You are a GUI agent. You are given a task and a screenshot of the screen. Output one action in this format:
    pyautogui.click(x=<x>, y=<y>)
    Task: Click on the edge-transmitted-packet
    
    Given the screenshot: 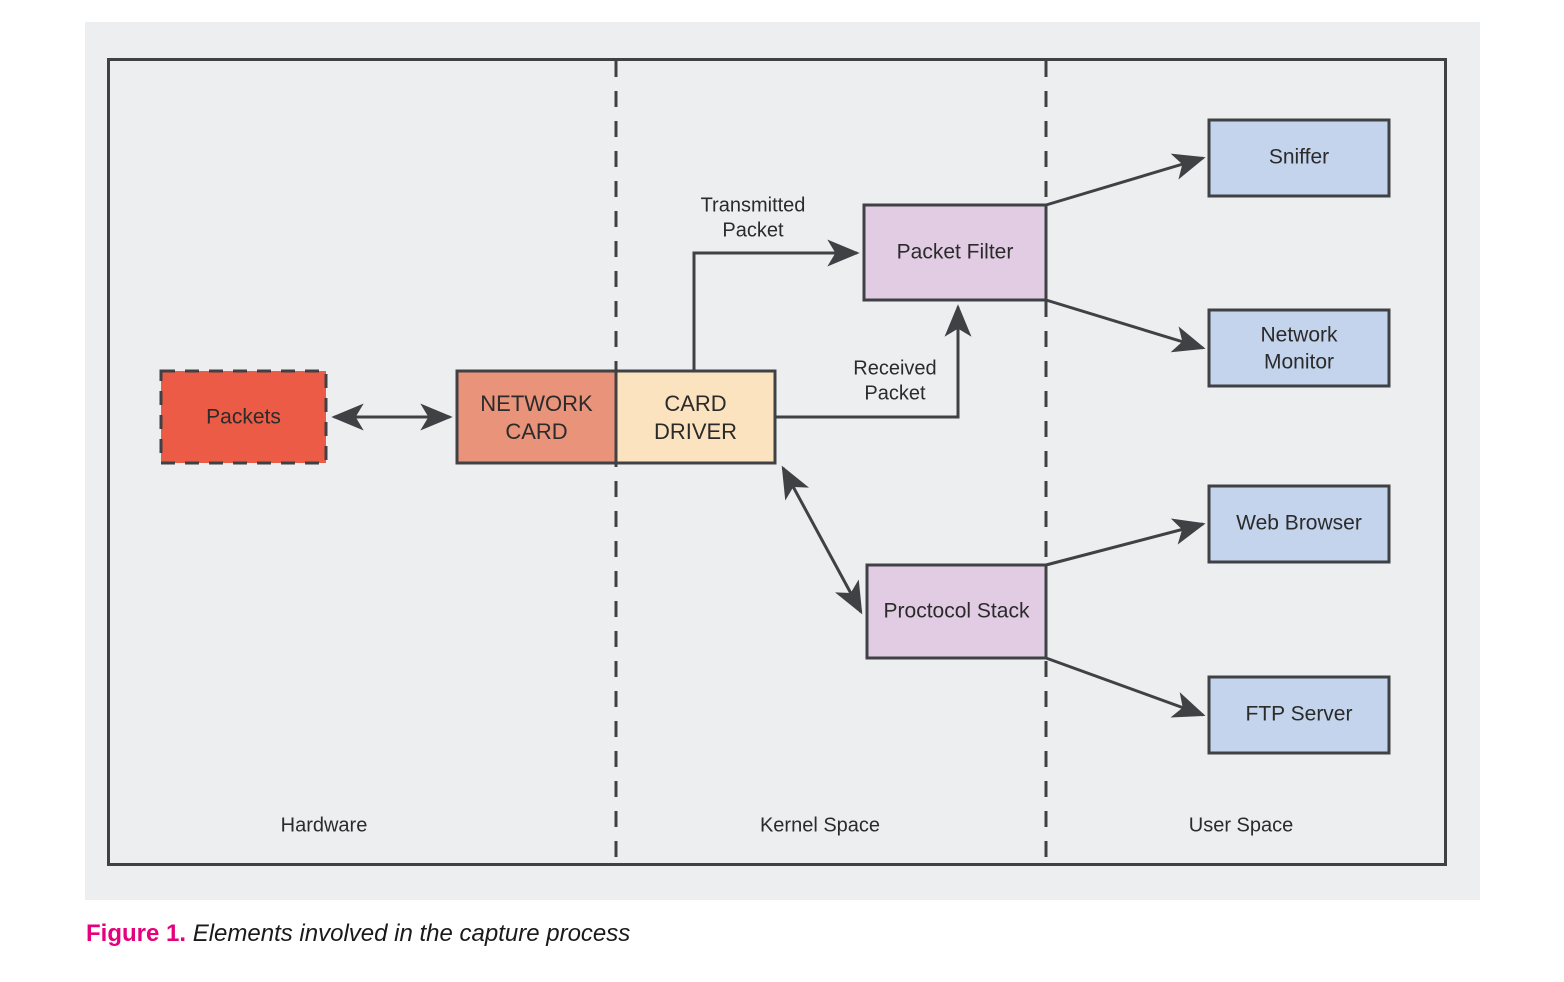 What is the action you would take?
    pyautogui.click(x=776, y=305)
    